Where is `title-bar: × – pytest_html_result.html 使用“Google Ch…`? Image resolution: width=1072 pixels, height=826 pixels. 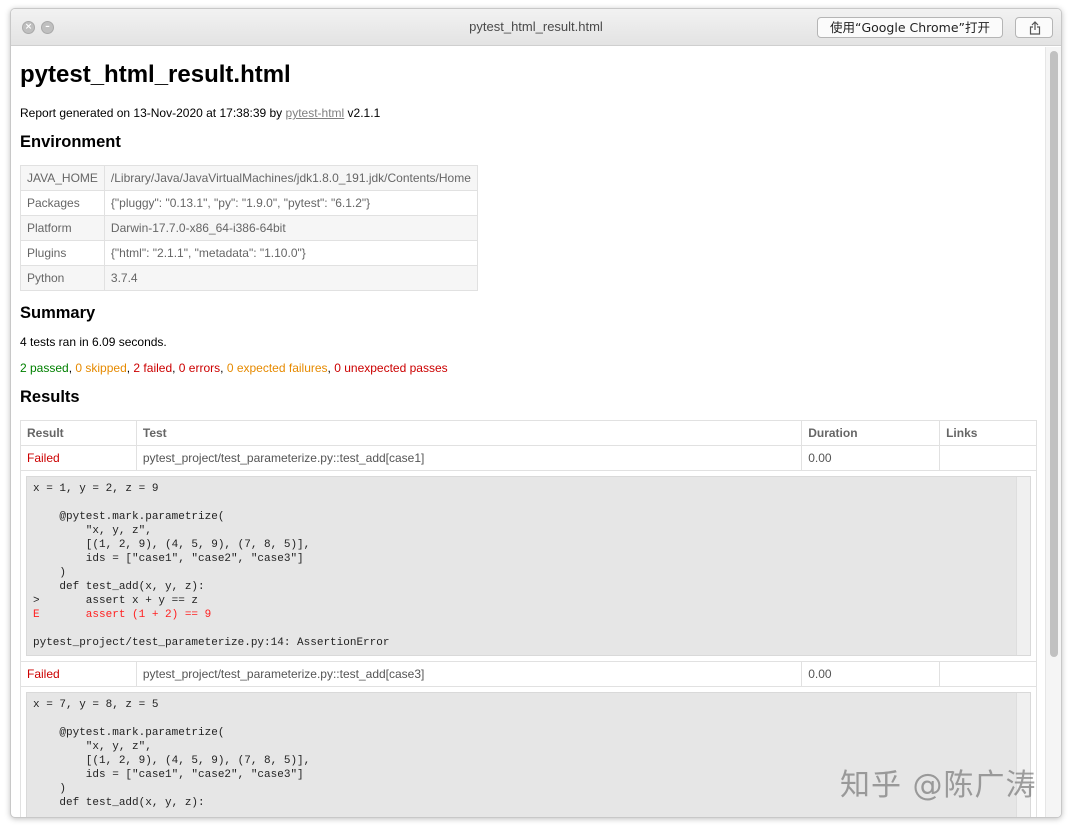 title-bar: × – pytest_html_result.html 使用“Google Ch… is located at coordinates (536, 27).